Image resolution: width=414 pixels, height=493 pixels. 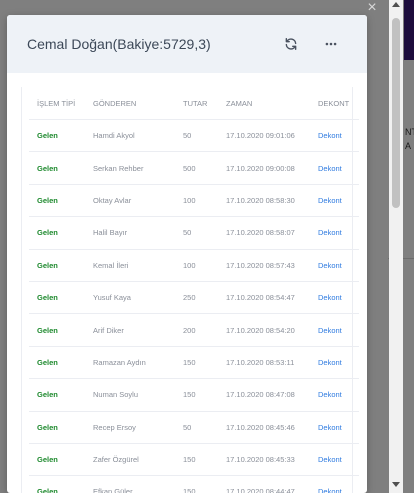 What do you see at coordinates (396, 4) in the screenshot?
I see `scroll-up-arrow-icon` at bounding box center [396, 4].